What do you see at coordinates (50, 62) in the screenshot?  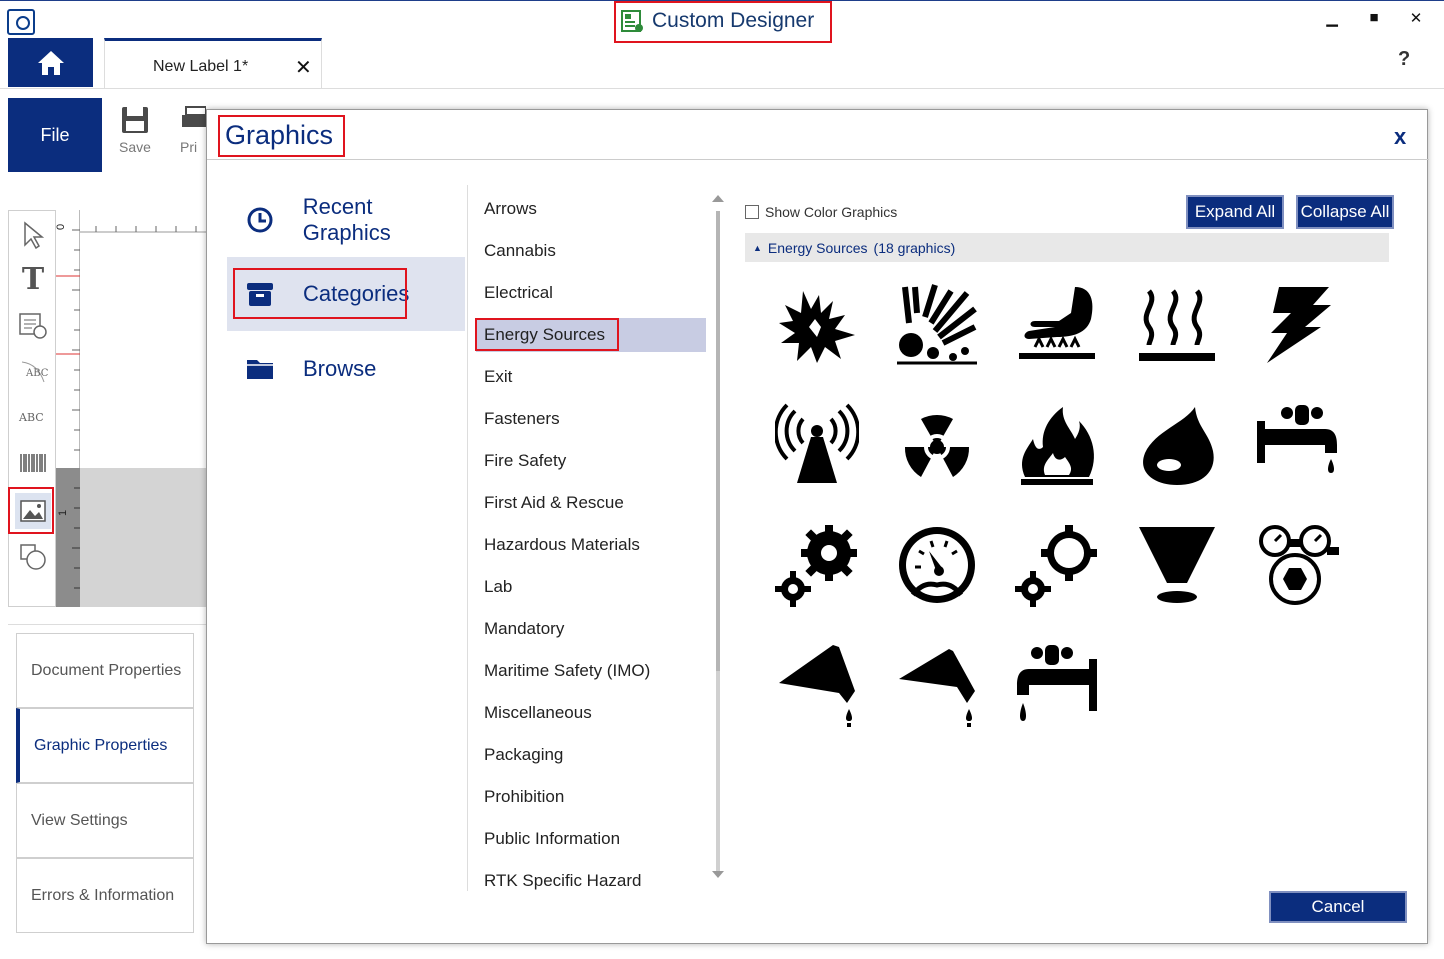 I see `home-button` at bounding box center [50, 62].